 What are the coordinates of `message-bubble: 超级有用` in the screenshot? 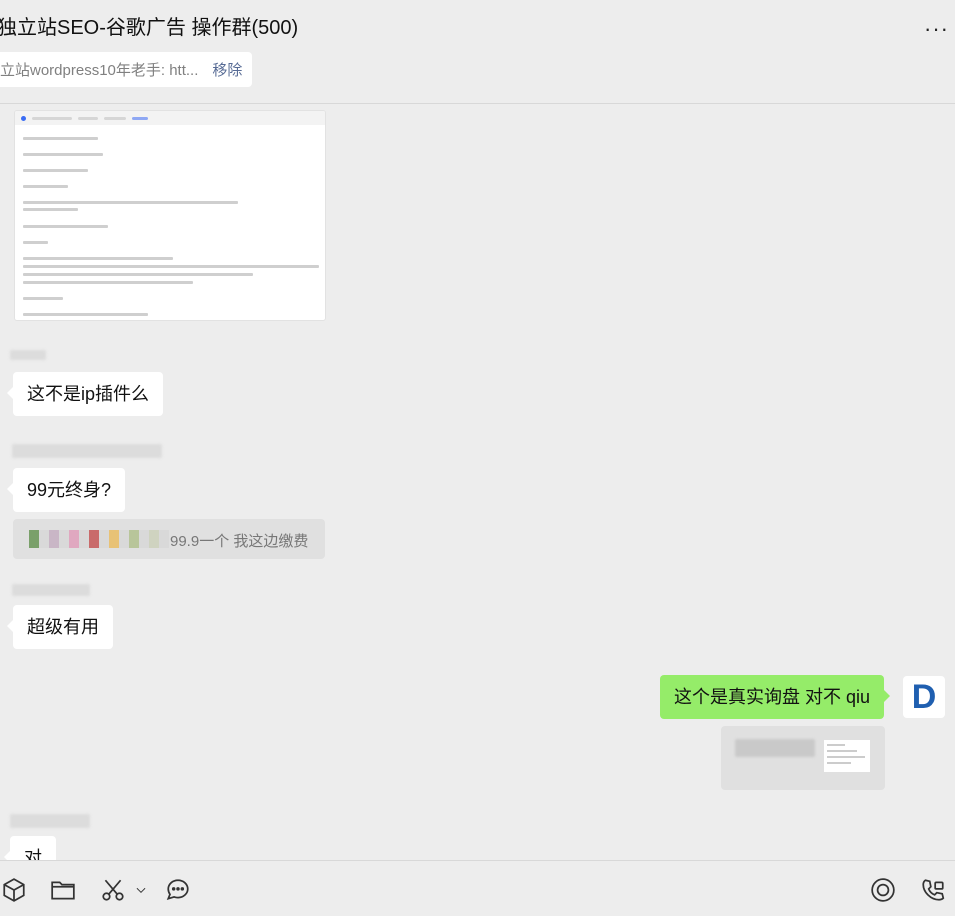 It's located at (60, 627).